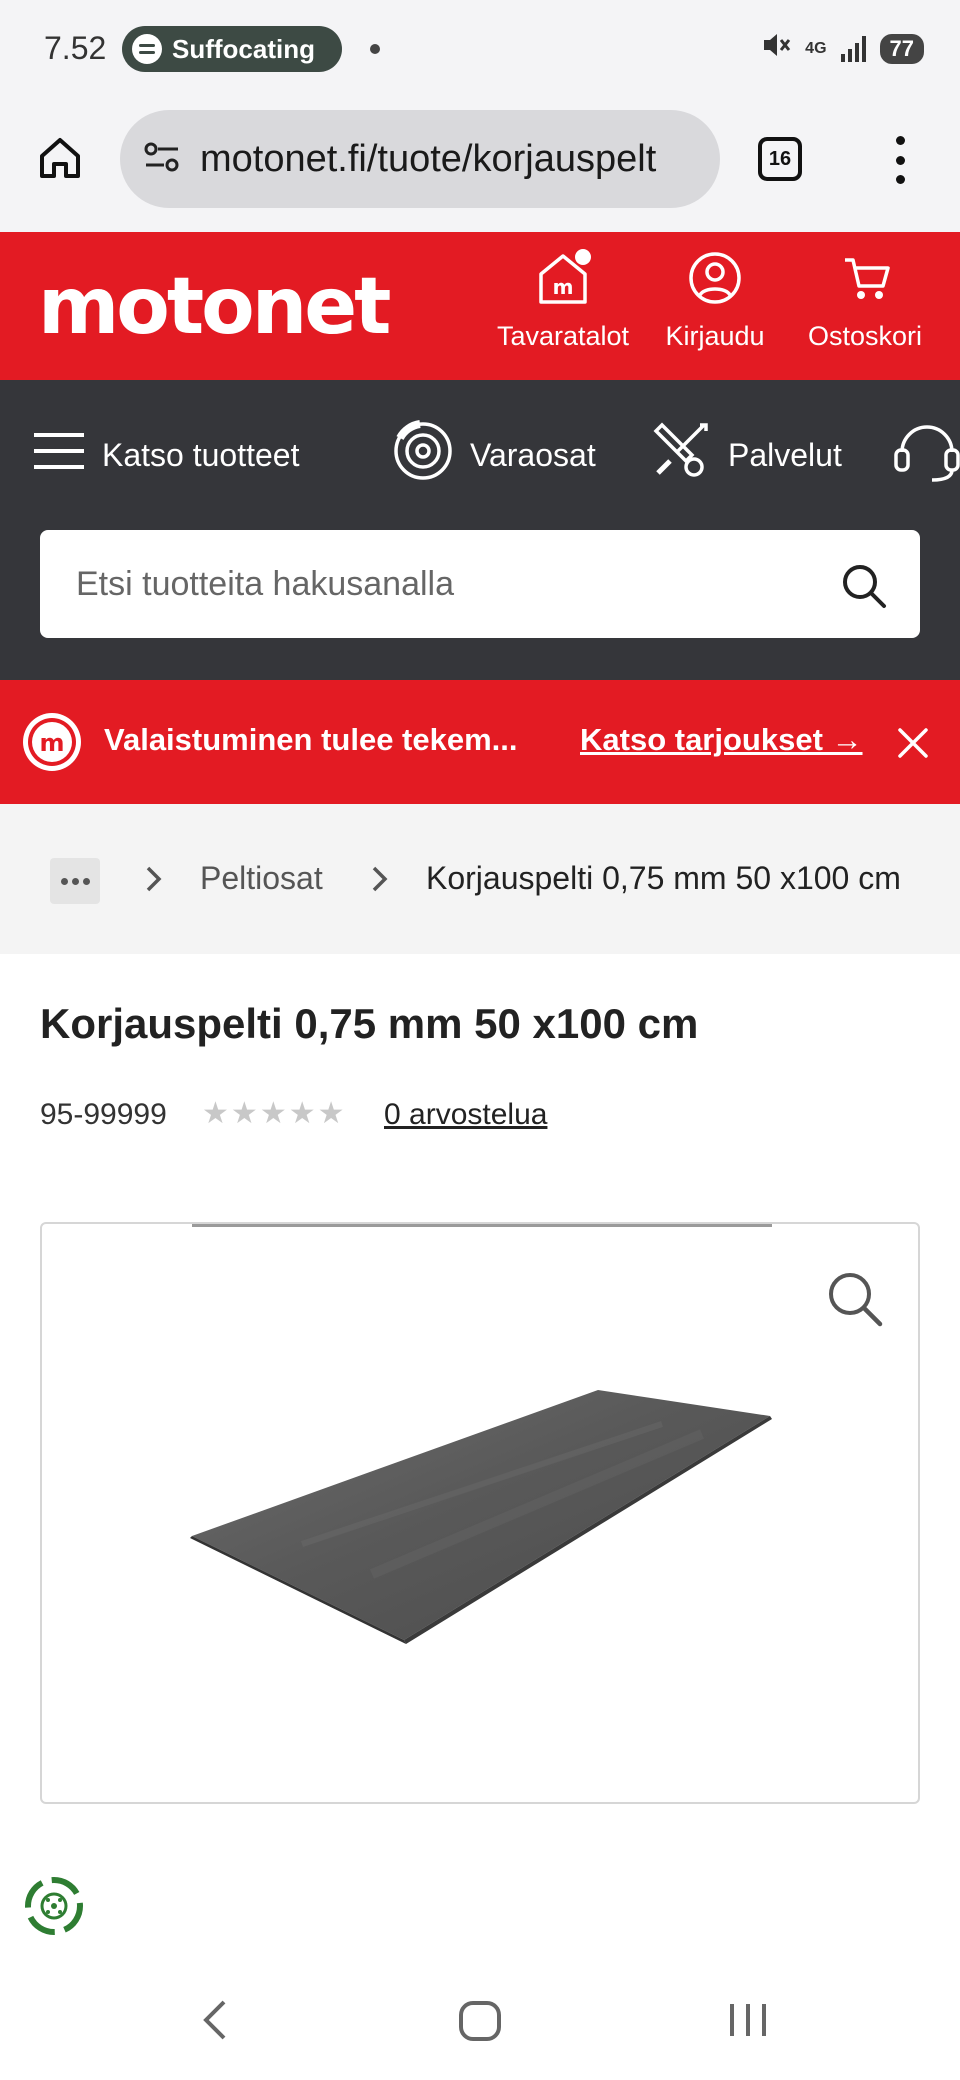  Describe the element at coordinates (423, 455) in the screenshot. I see `brake-disc-icon` at that location.